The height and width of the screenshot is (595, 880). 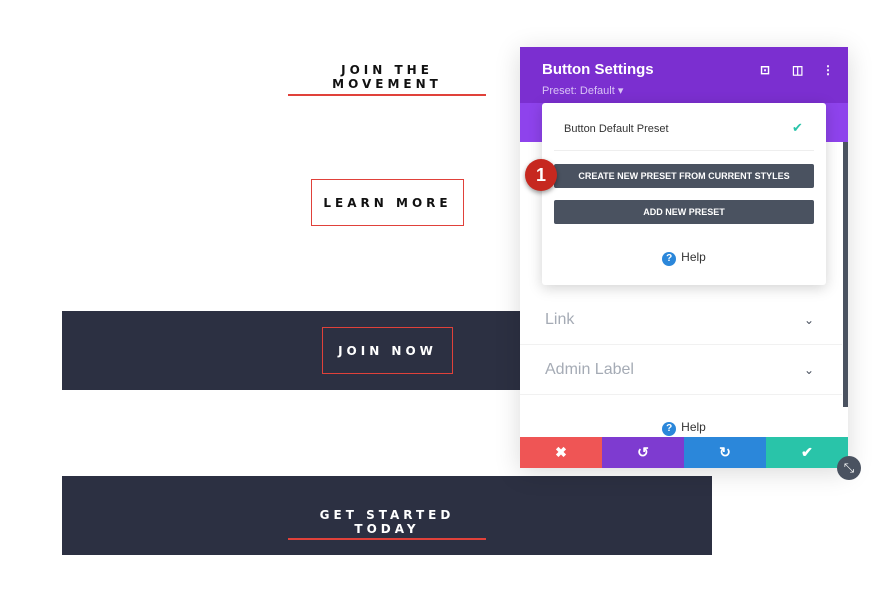 I want to click on learn-more-button: LEARN MORE, so click(x=387, y=202).